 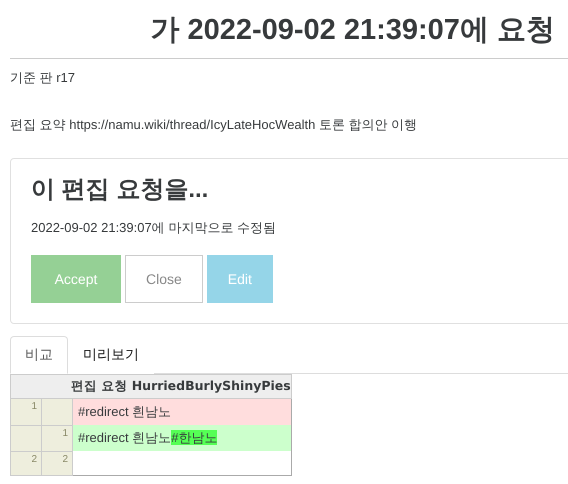 I want to click on edit-summary: 편집 요약 https://namu.wiki/thread/IcyLateHocWealth 토론 합의안 이행, so click(x=214, y=125).